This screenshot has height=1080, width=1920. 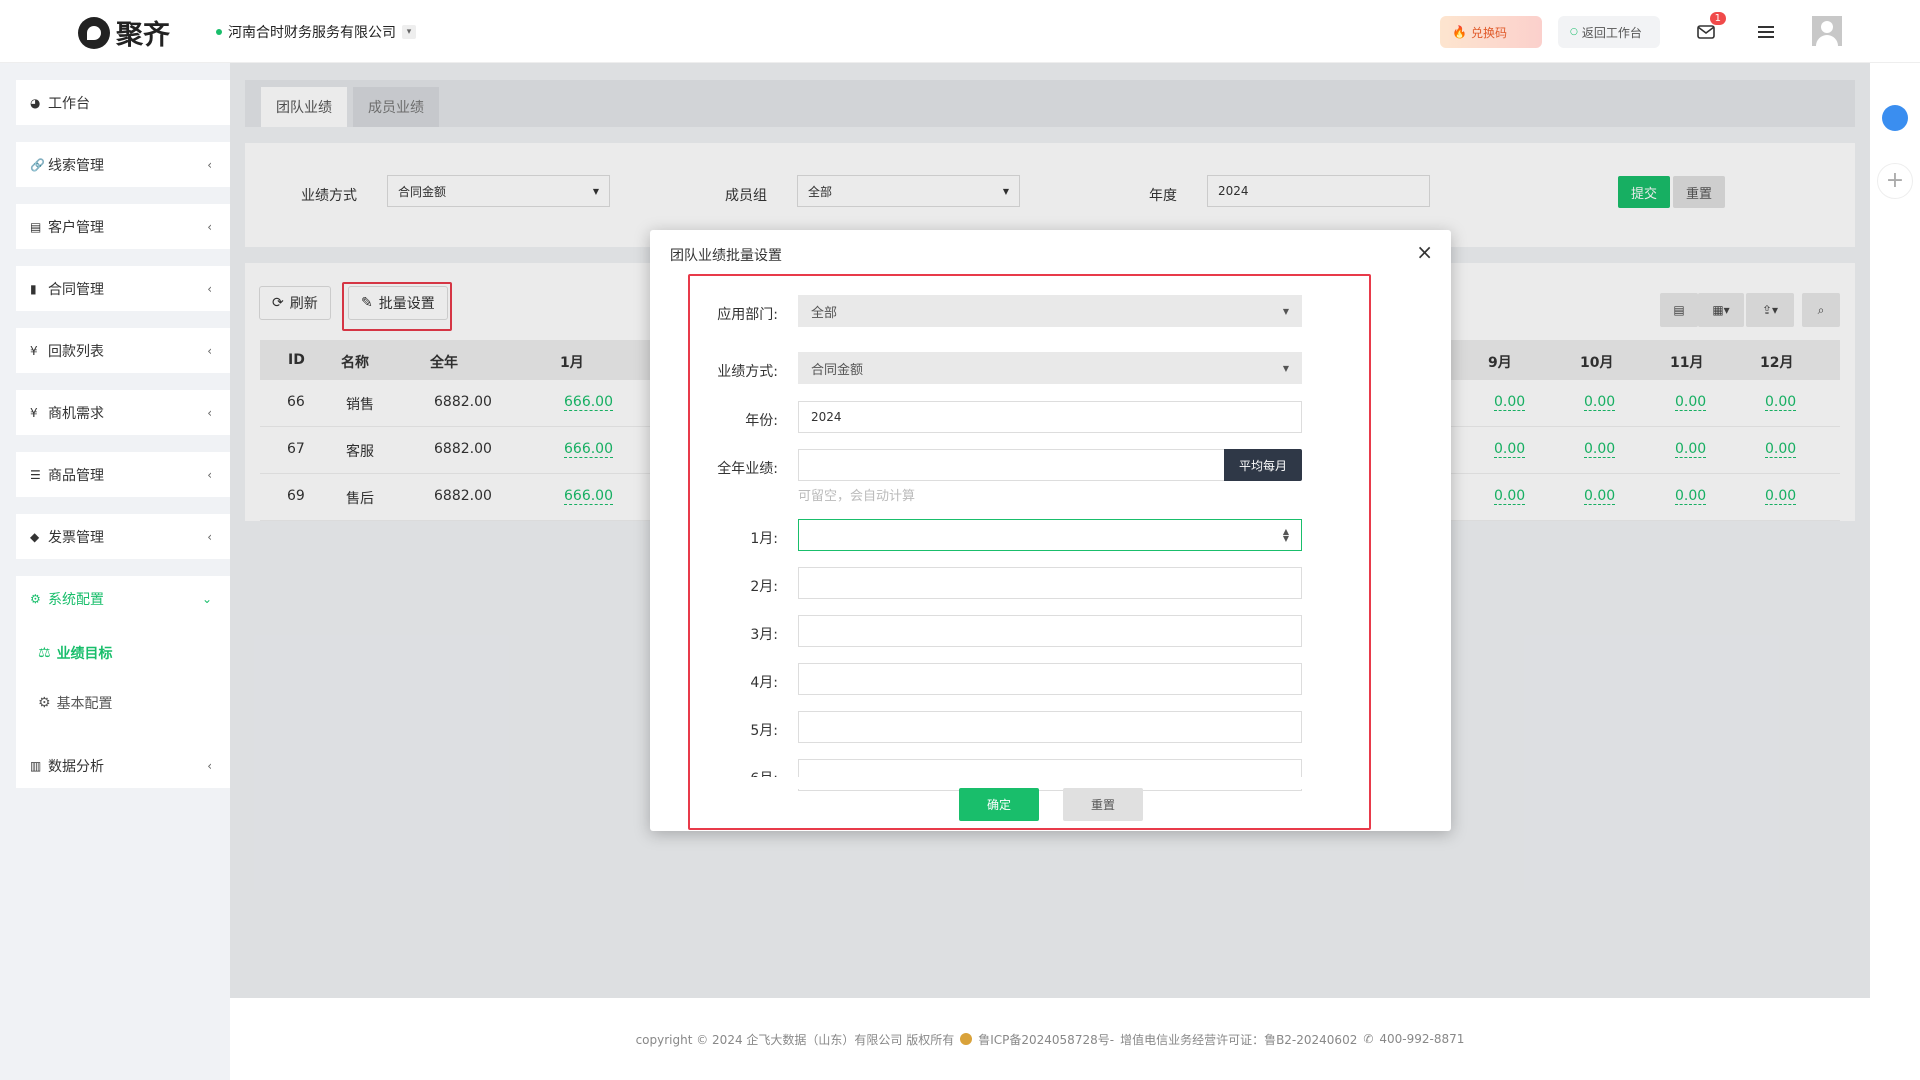 What do you see at coordinates (857, 496) in the screenshot?
I see `annual-hint: 可留空，会自动计算` at bounding box center [857, 496].